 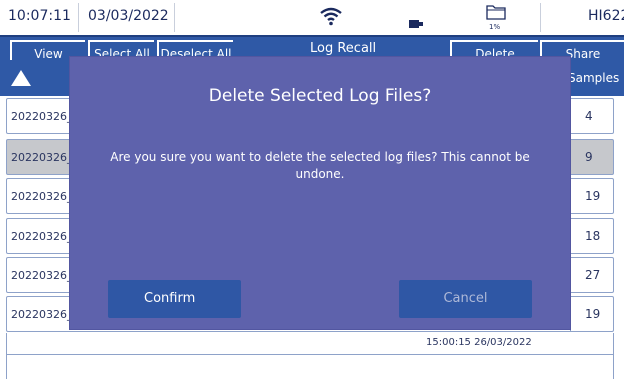 What do you see at coordinates (39, 16) in the screenshot?
I see `clock-time: 10:07:11` at bounding box center [39, 16].